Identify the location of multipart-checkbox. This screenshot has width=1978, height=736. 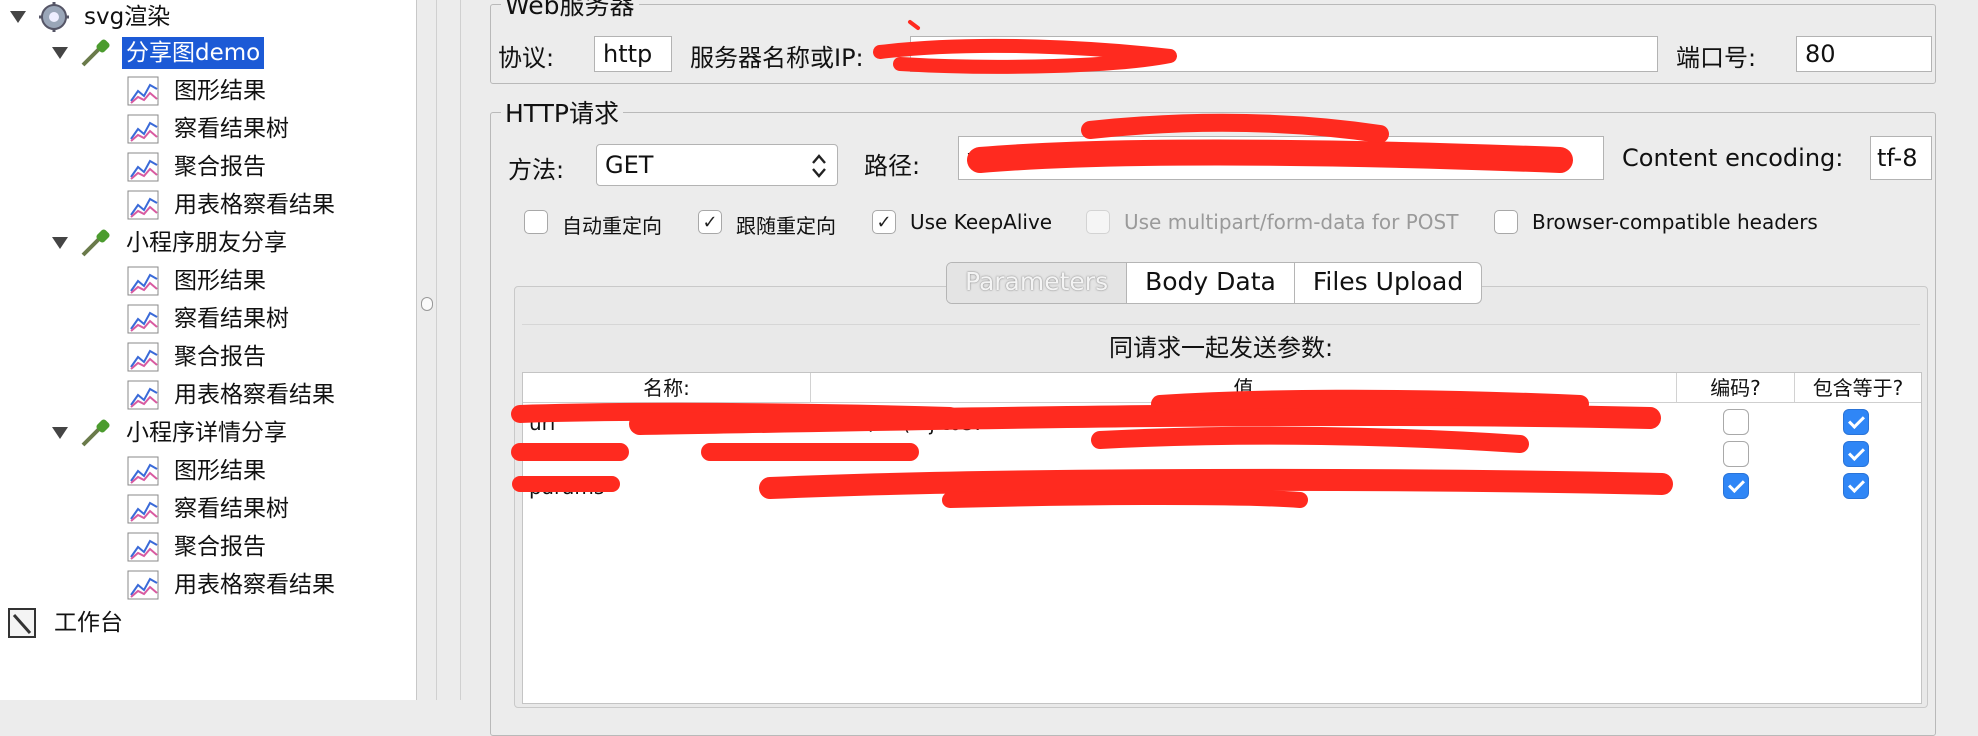
(1098, 222).